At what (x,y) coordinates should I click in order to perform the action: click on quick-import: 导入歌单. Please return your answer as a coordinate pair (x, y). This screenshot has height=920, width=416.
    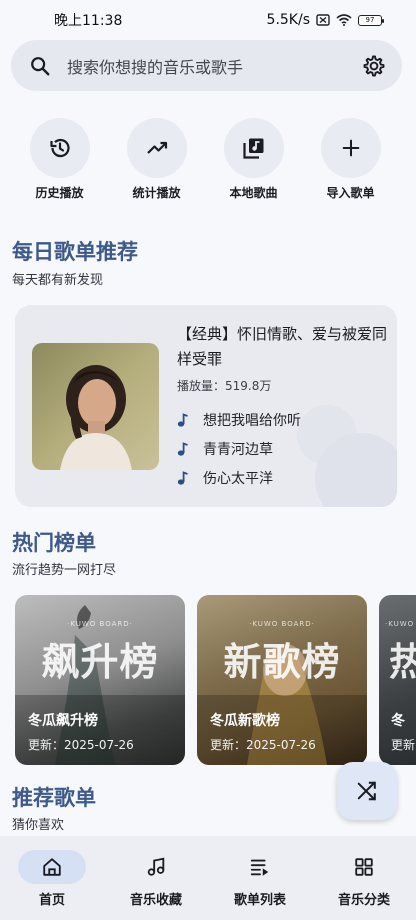
    Looking at the image, I should click on (350, 159).